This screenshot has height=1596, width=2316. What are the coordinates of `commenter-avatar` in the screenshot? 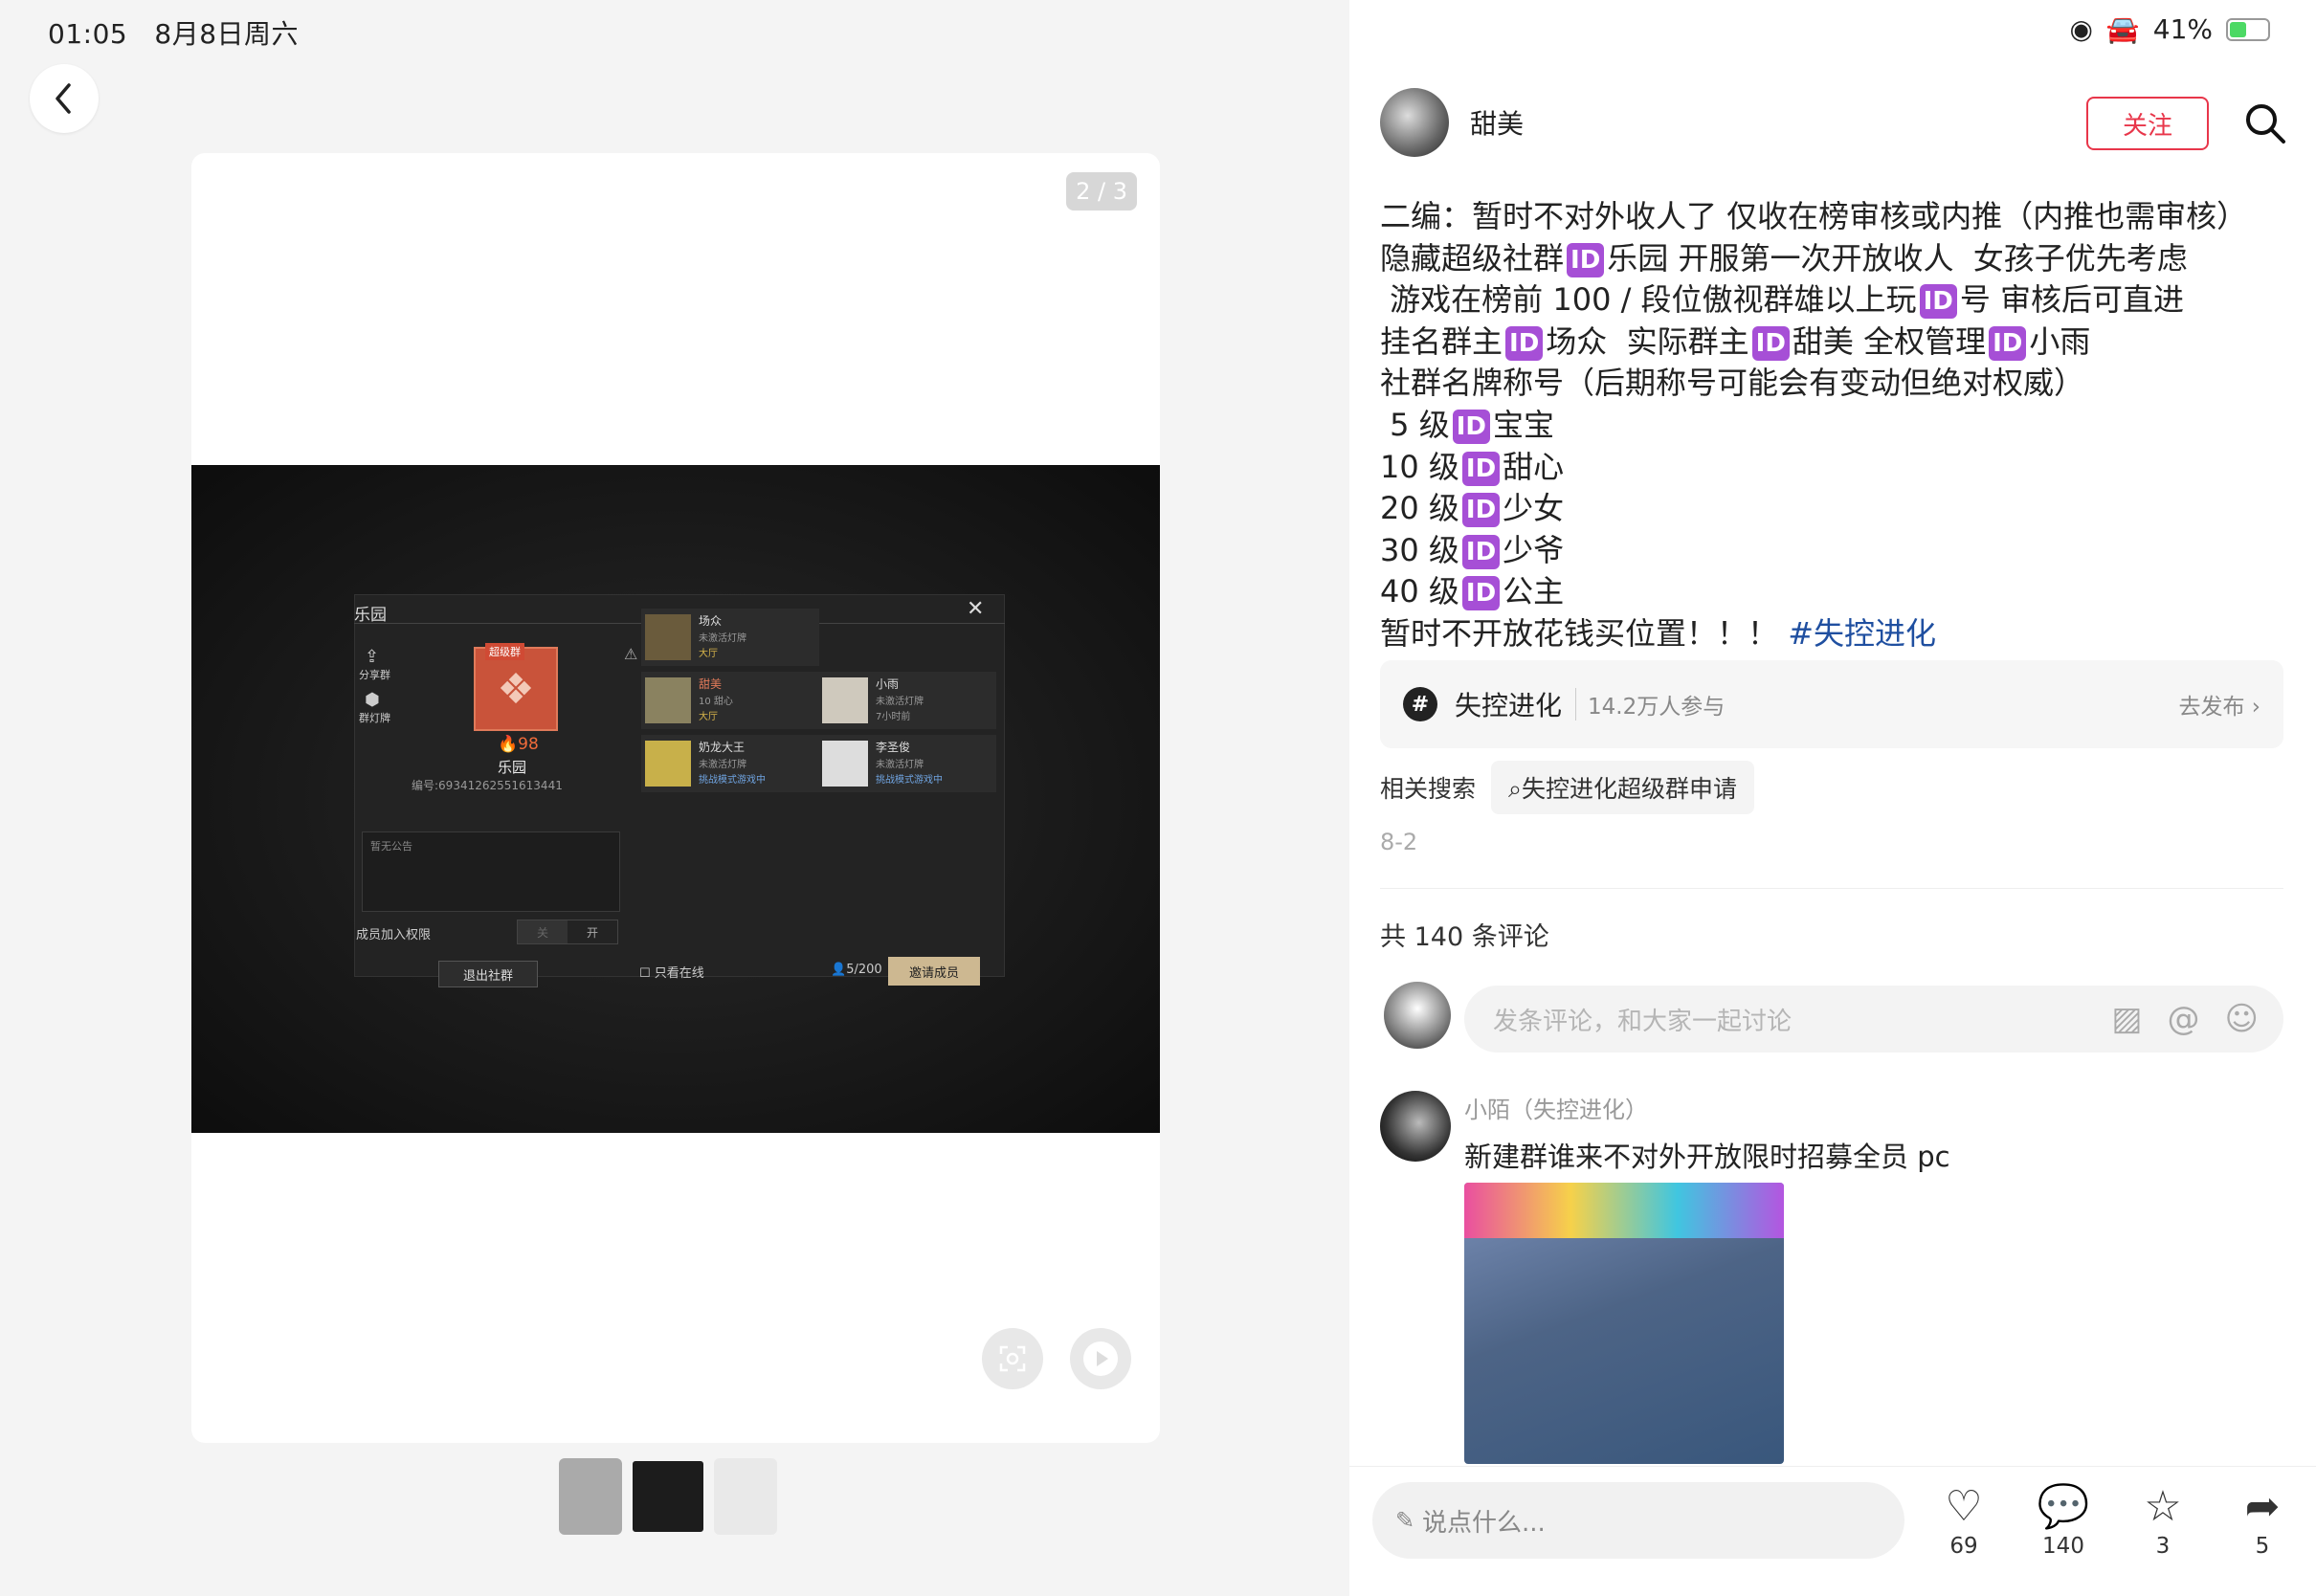 It's located at (1415, 1127).